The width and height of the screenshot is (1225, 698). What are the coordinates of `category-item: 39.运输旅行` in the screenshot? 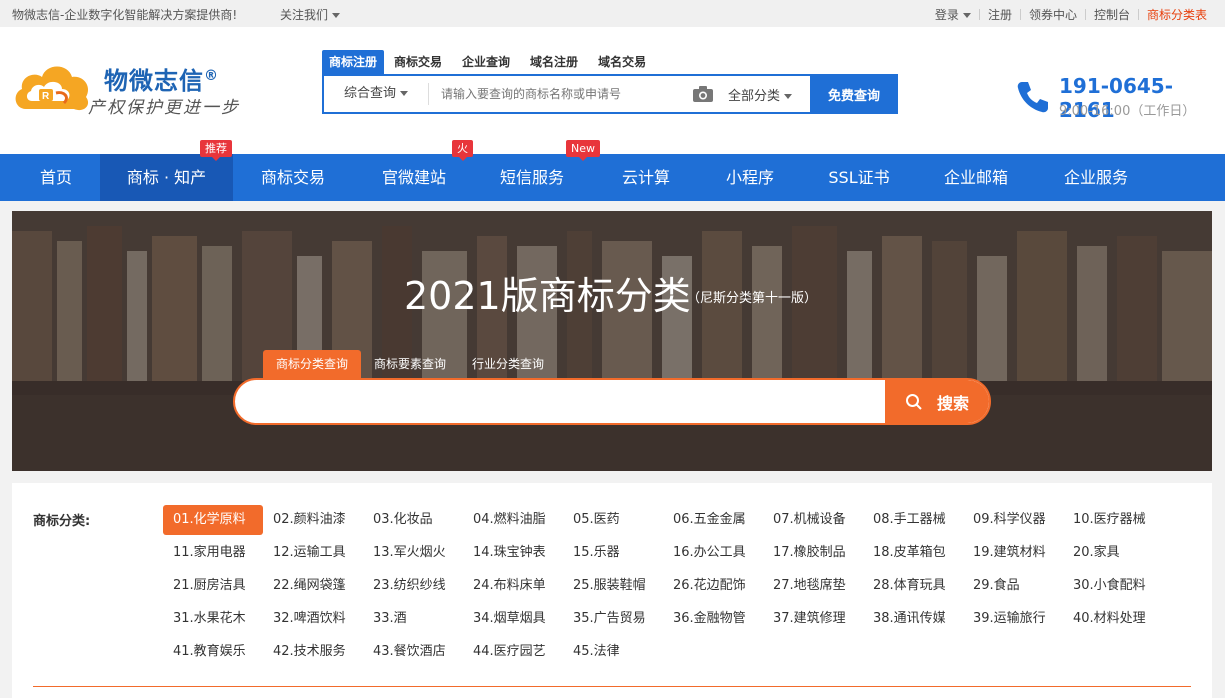 It's located at (1013, 620).